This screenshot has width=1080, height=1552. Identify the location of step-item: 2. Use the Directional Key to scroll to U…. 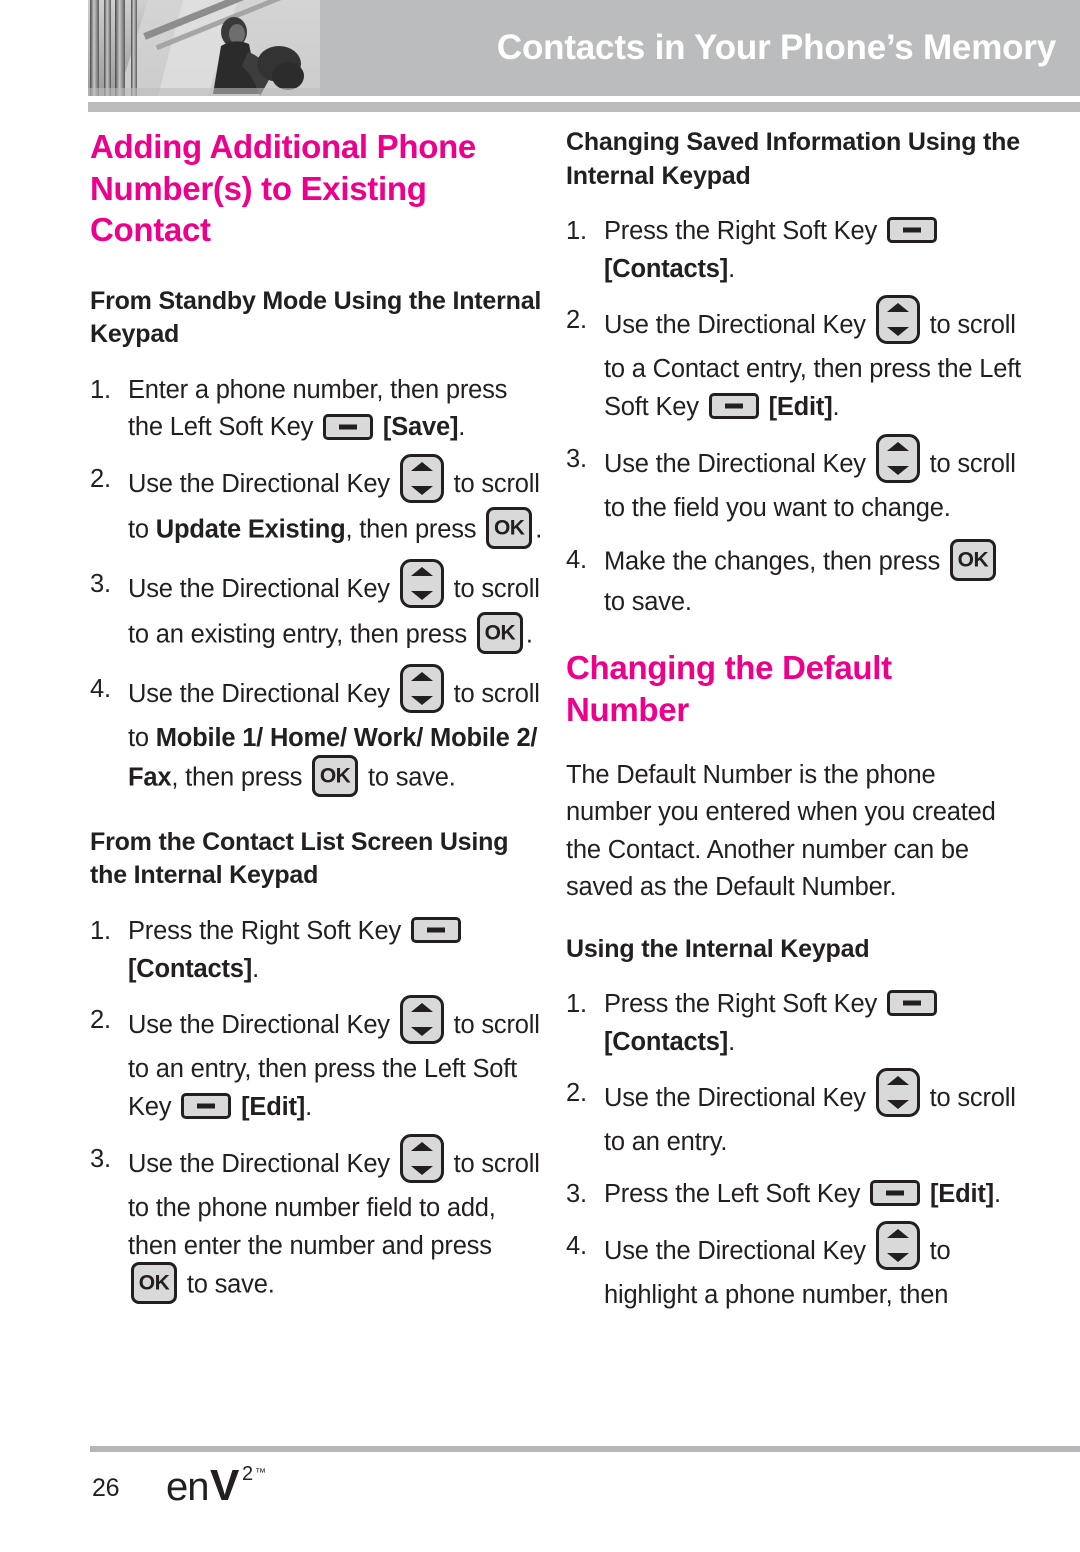
(317, 503).